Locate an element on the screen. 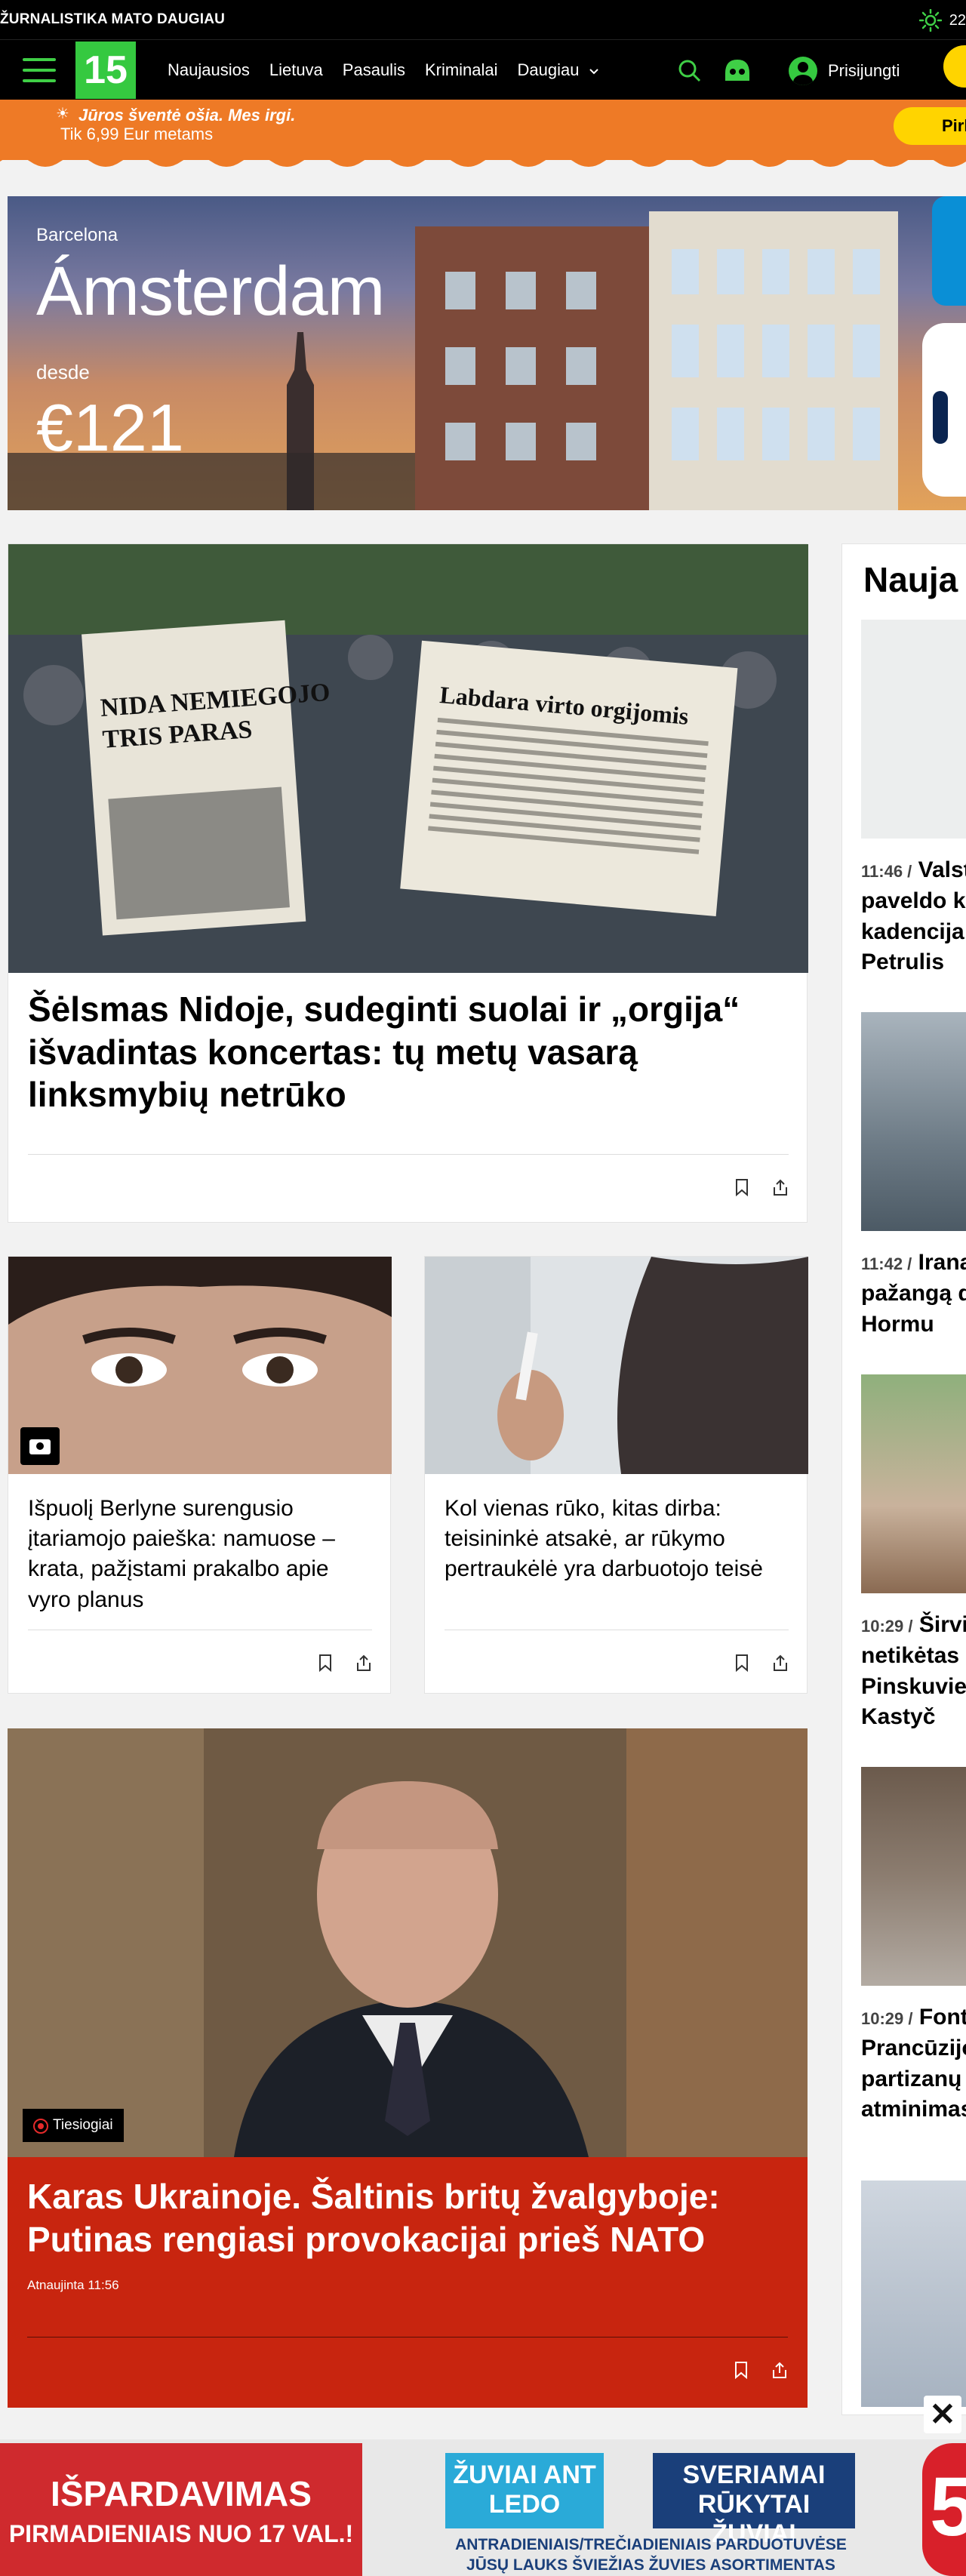 The image size is (966, 2576). search-icon is located at coordinates (689, 70).